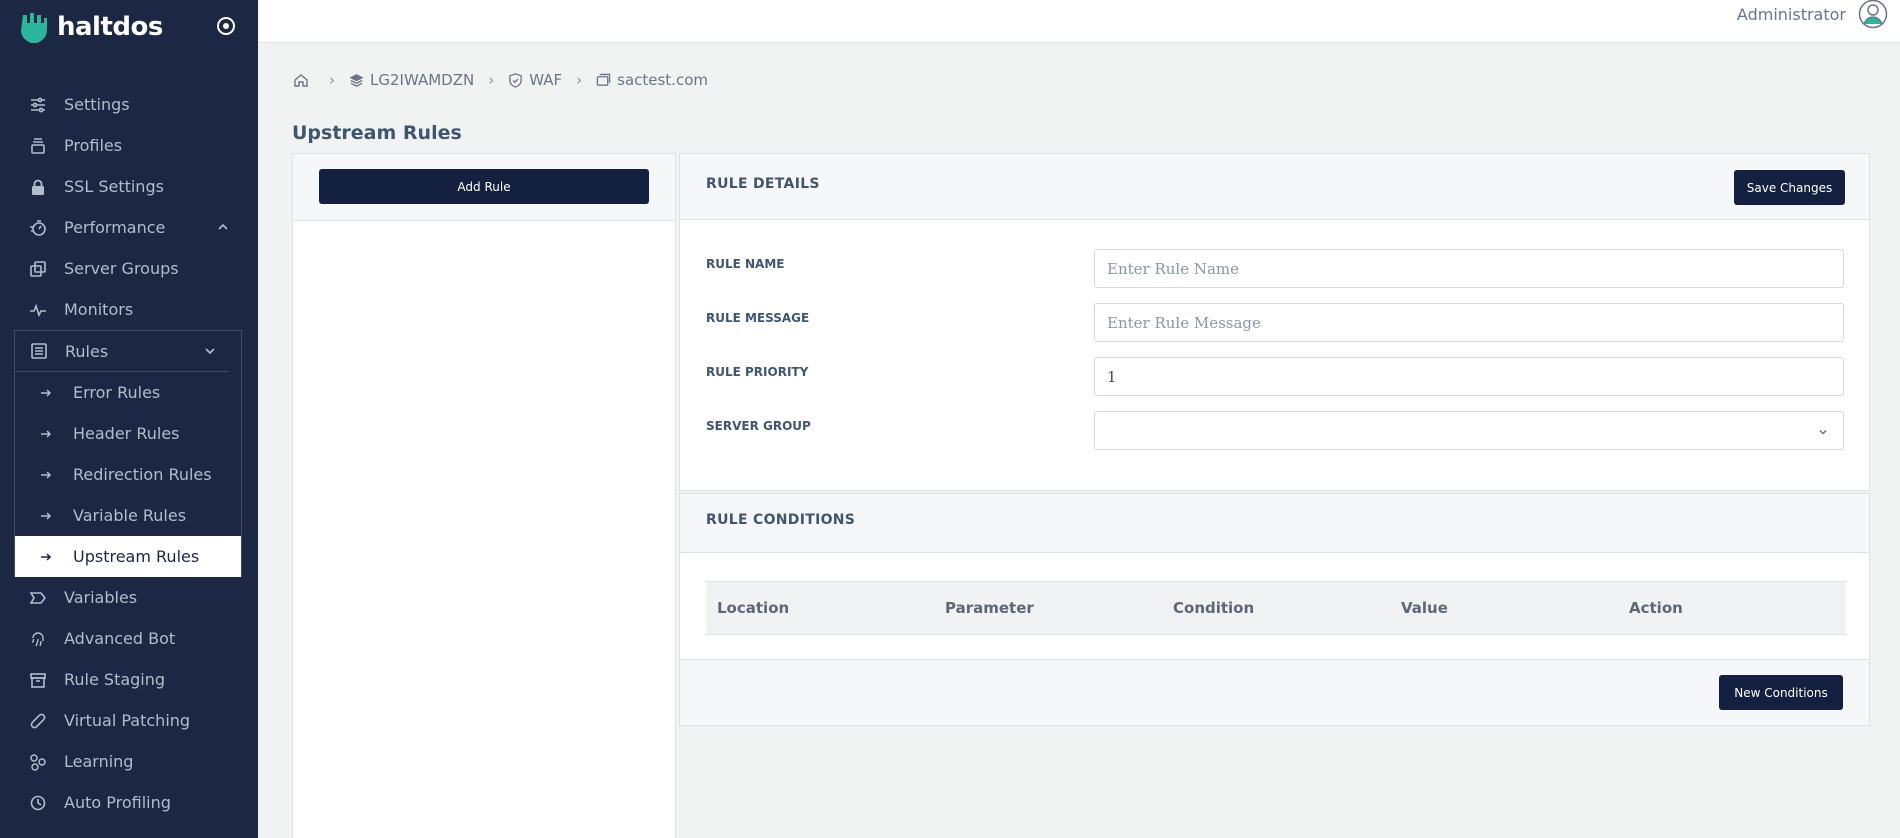  What do you see at coordinates (223, 227) in the screenshot?
I see `chevron-up-icon` at bounding box center [223, 227].